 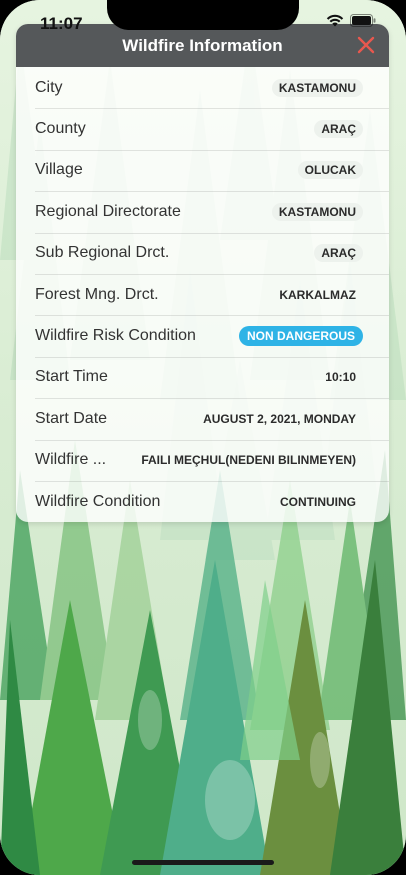 I want to click on row-label: Start Date, so click(x=71, y=418).